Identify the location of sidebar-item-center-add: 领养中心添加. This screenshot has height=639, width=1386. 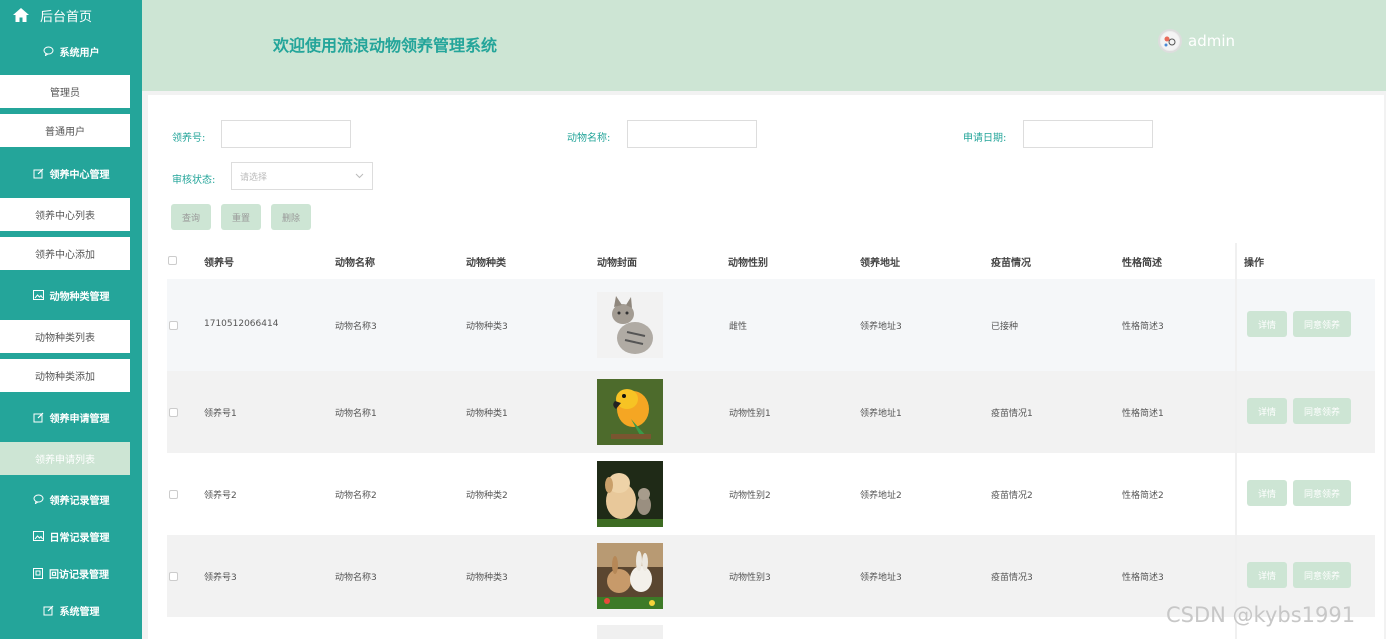
(65, 253).